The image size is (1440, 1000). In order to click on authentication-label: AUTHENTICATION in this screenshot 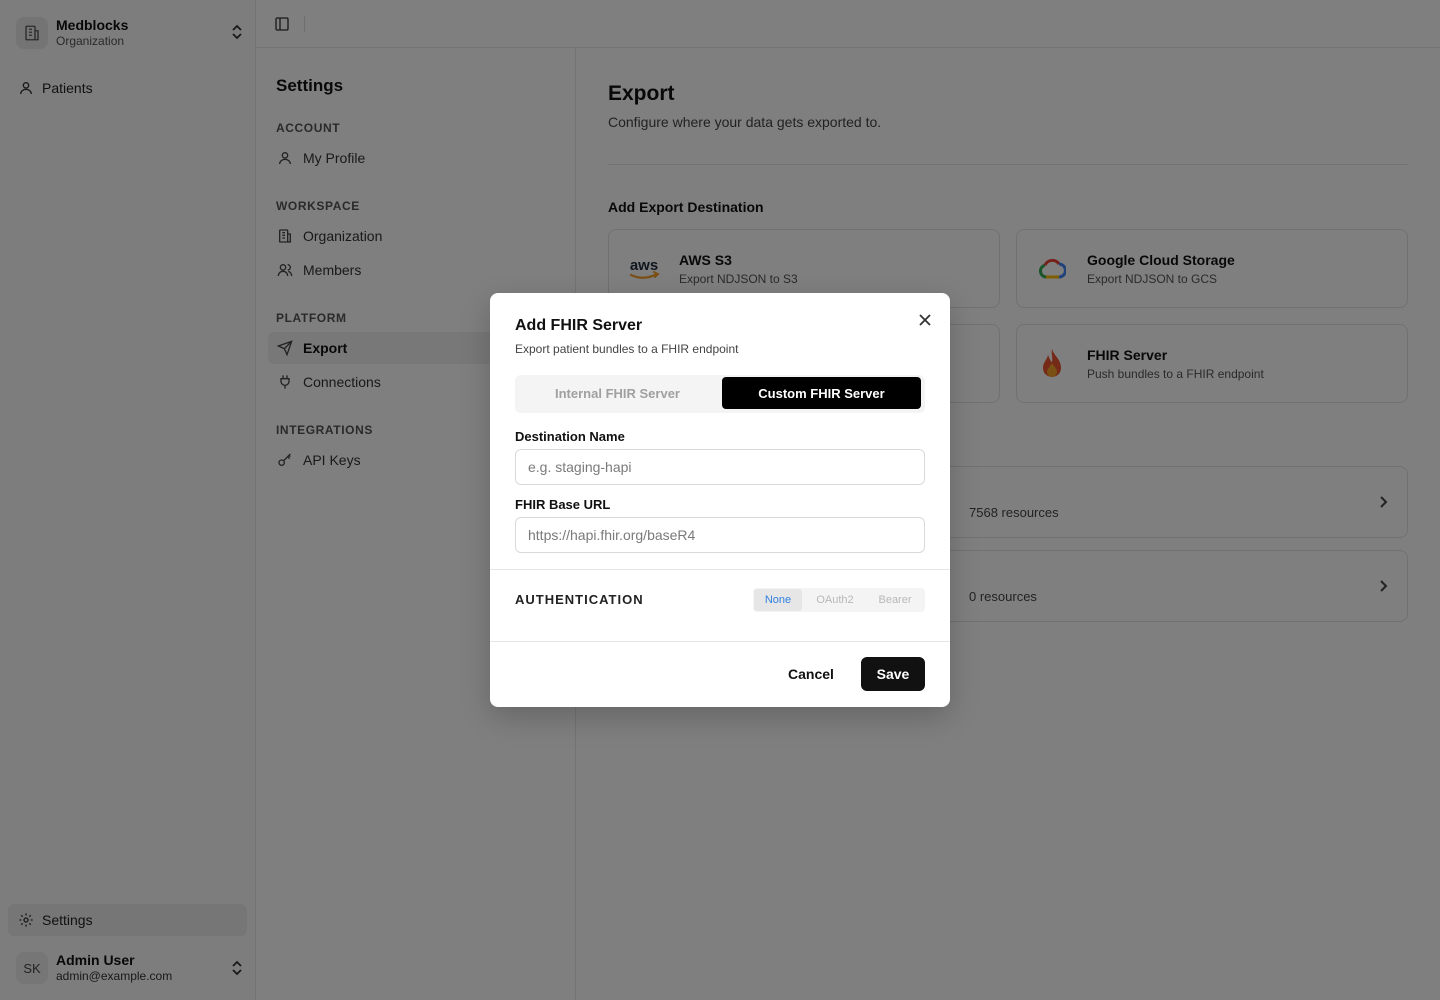, I will do `click(579, 599)`.